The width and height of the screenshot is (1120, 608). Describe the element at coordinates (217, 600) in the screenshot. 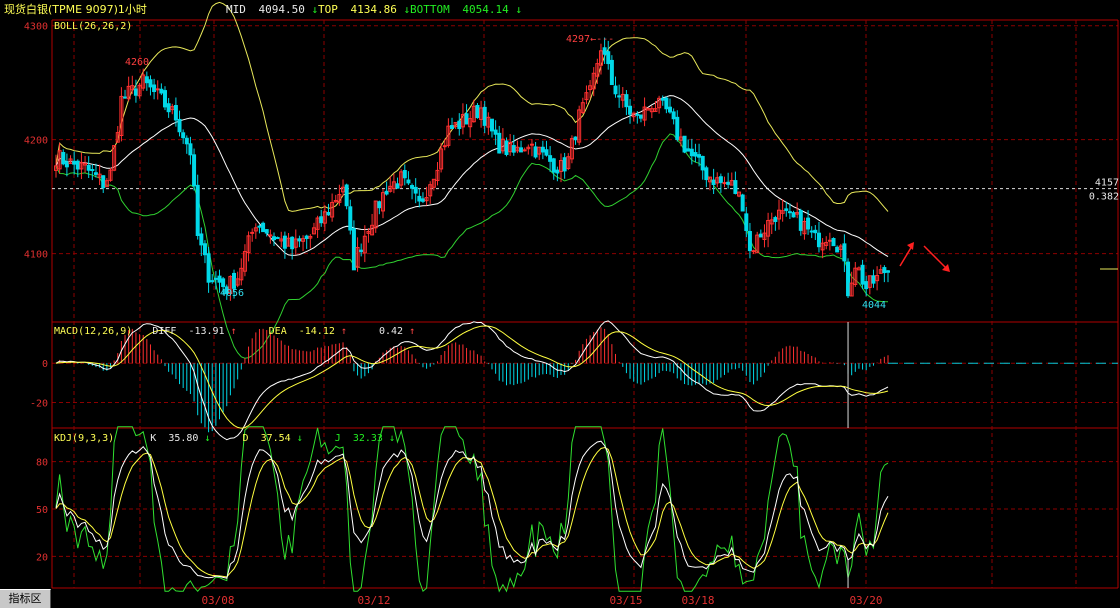

I see `date-tick-label: 03/08` at that location.